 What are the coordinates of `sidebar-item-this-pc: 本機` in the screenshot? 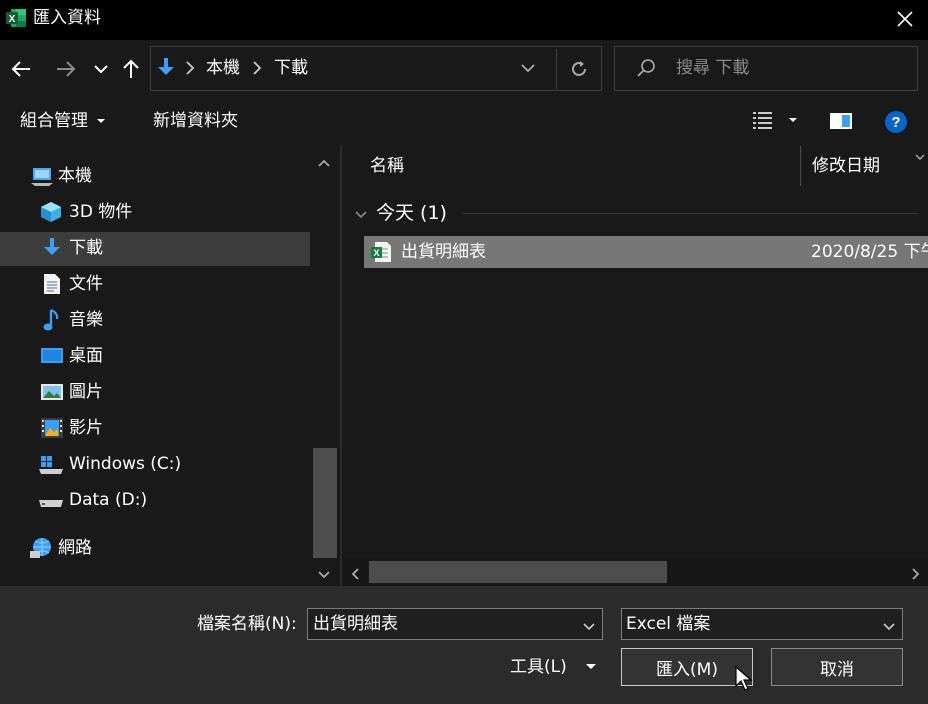 It's located at (155, 176).